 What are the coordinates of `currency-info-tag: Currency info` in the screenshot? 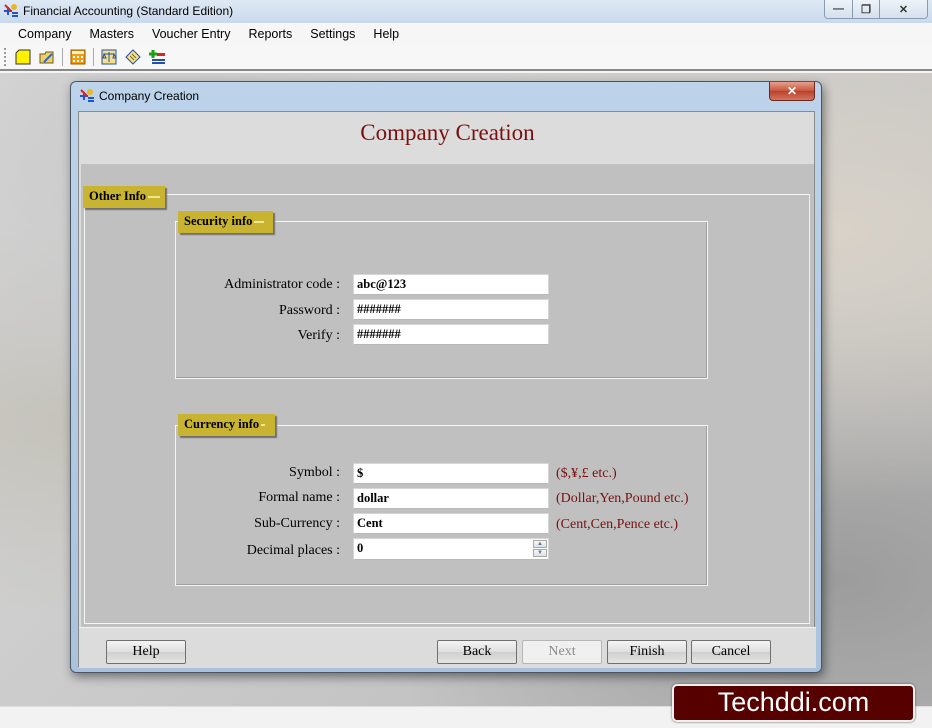 It's located at (226, 425).